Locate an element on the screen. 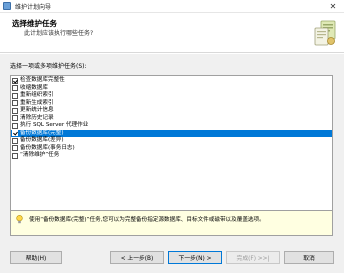  task-item-history-cleanup: 清除历史记录 is located at coordinates (171, 119).